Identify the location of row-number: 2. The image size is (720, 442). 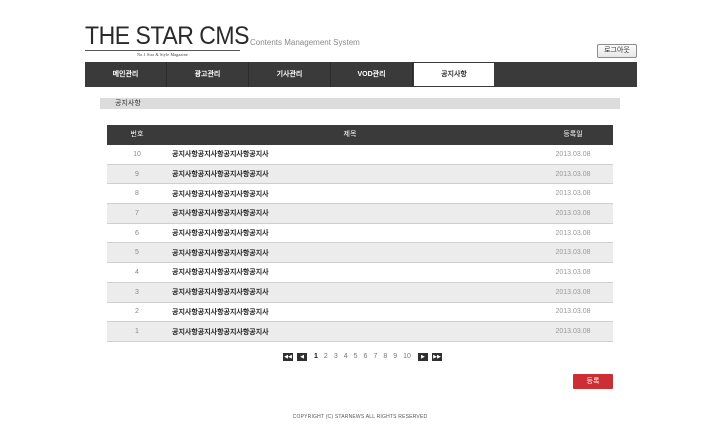
(137, 312).